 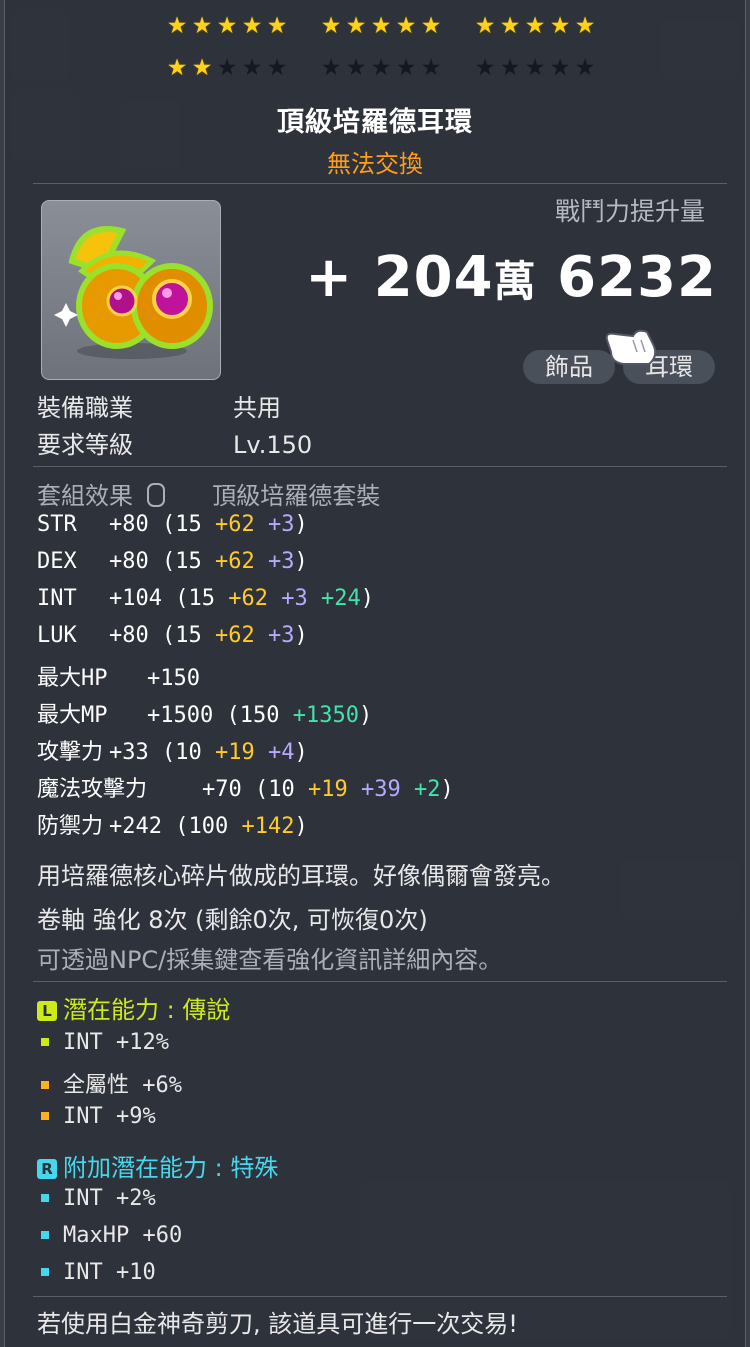 What do you see at coordinates (277, 1324) in the screenshot?
I see `footer-trade-hint: 若使用白金神奇剪刀, 該道具可進行一次交易!` at bounding box center [277, 1324].